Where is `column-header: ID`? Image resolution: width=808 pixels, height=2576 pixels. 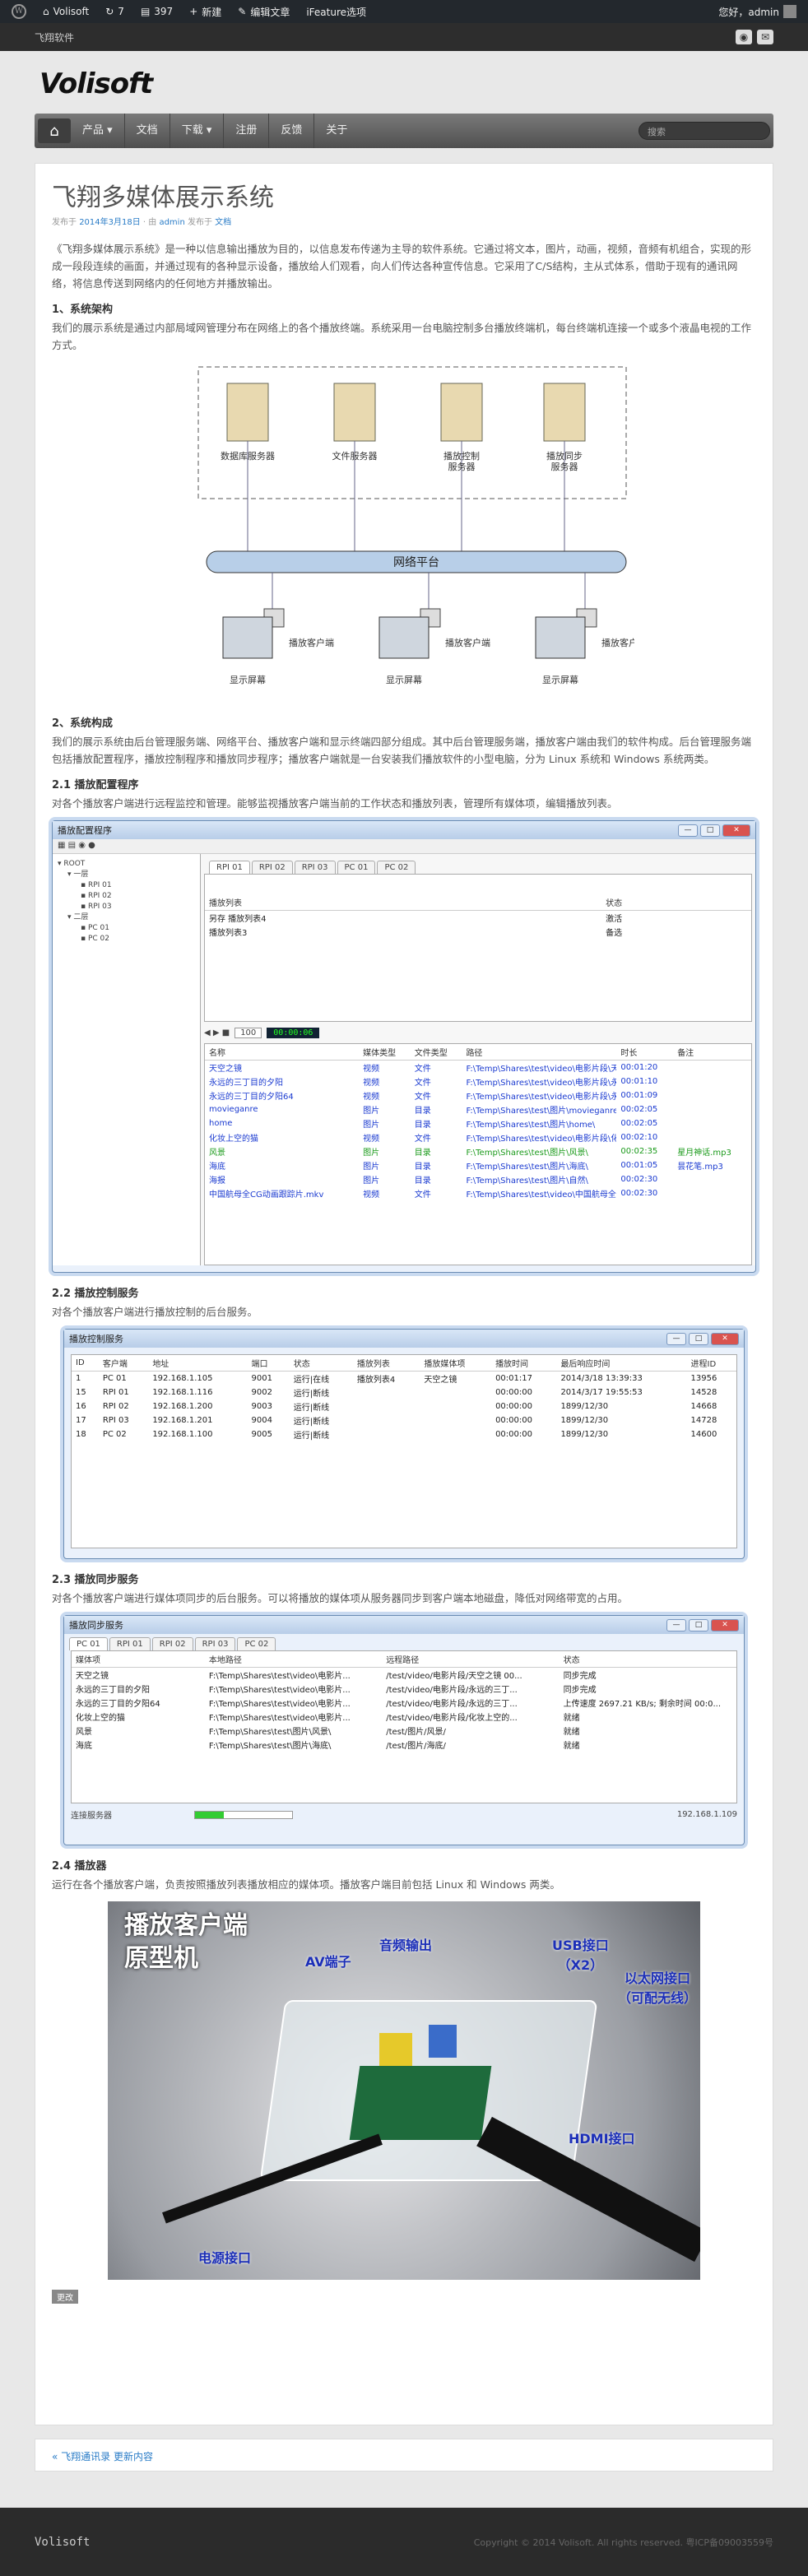
column-header: ID is located at coordinates (85, 1363).